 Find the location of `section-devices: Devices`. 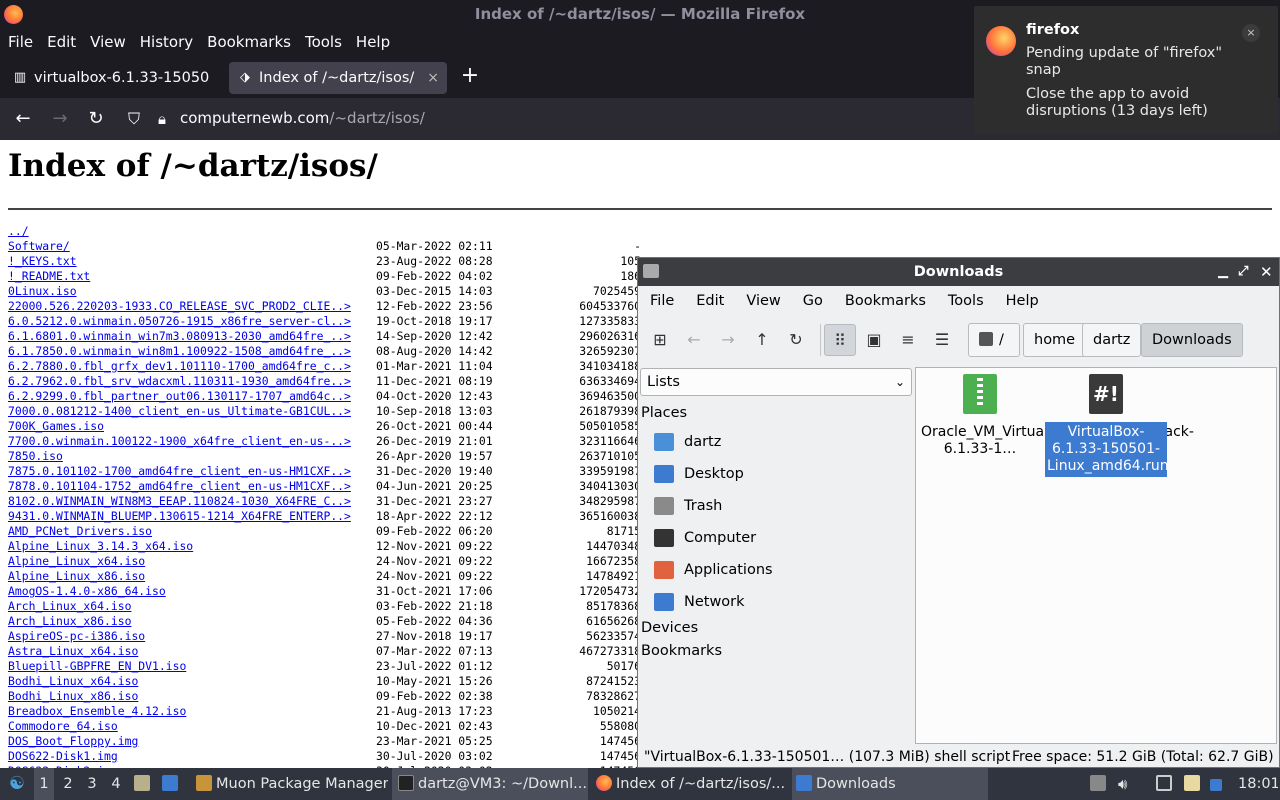

section-devices: Devices is located at coordinates (669, 628).